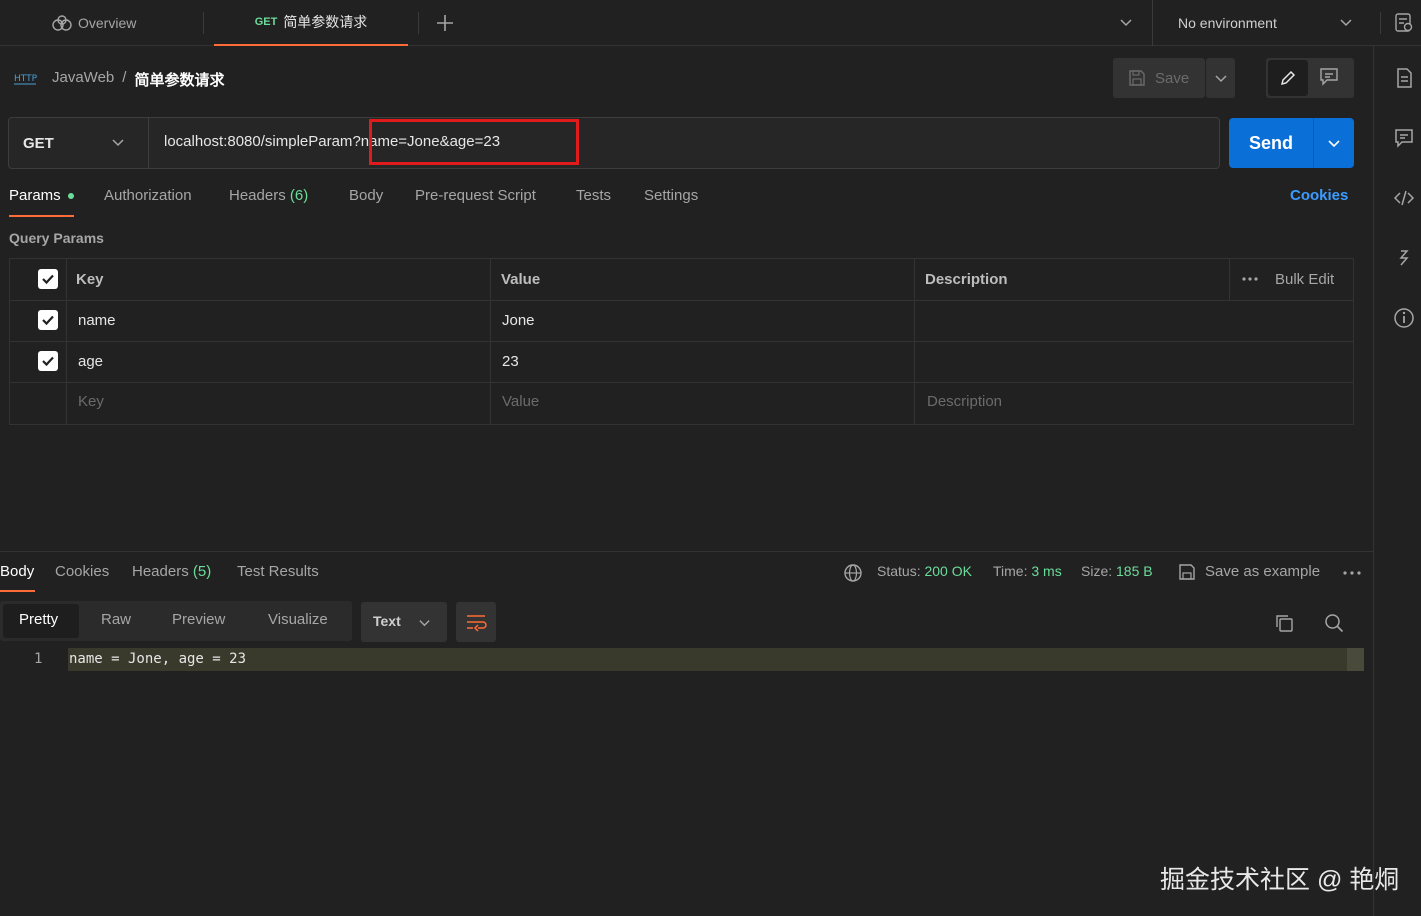  I want to click on tab-params-underline, so click(41, 216).